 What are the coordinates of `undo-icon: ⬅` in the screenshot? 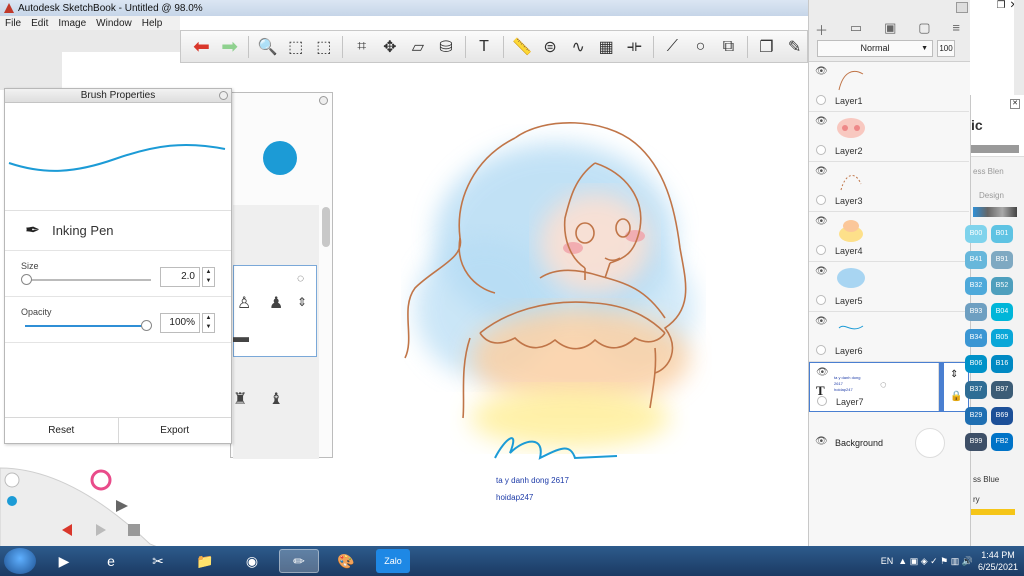 It's located at (201, 46).